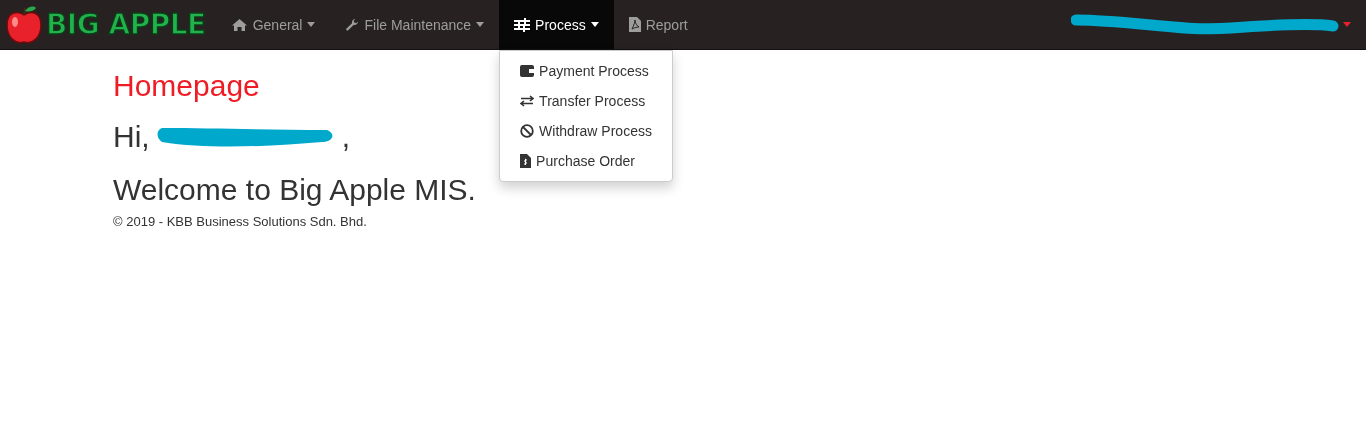 The image size is (1366, 446). Describe the element at coordinates (186, 86) in the screenshot. I see `page-title: Homepage` at that location.